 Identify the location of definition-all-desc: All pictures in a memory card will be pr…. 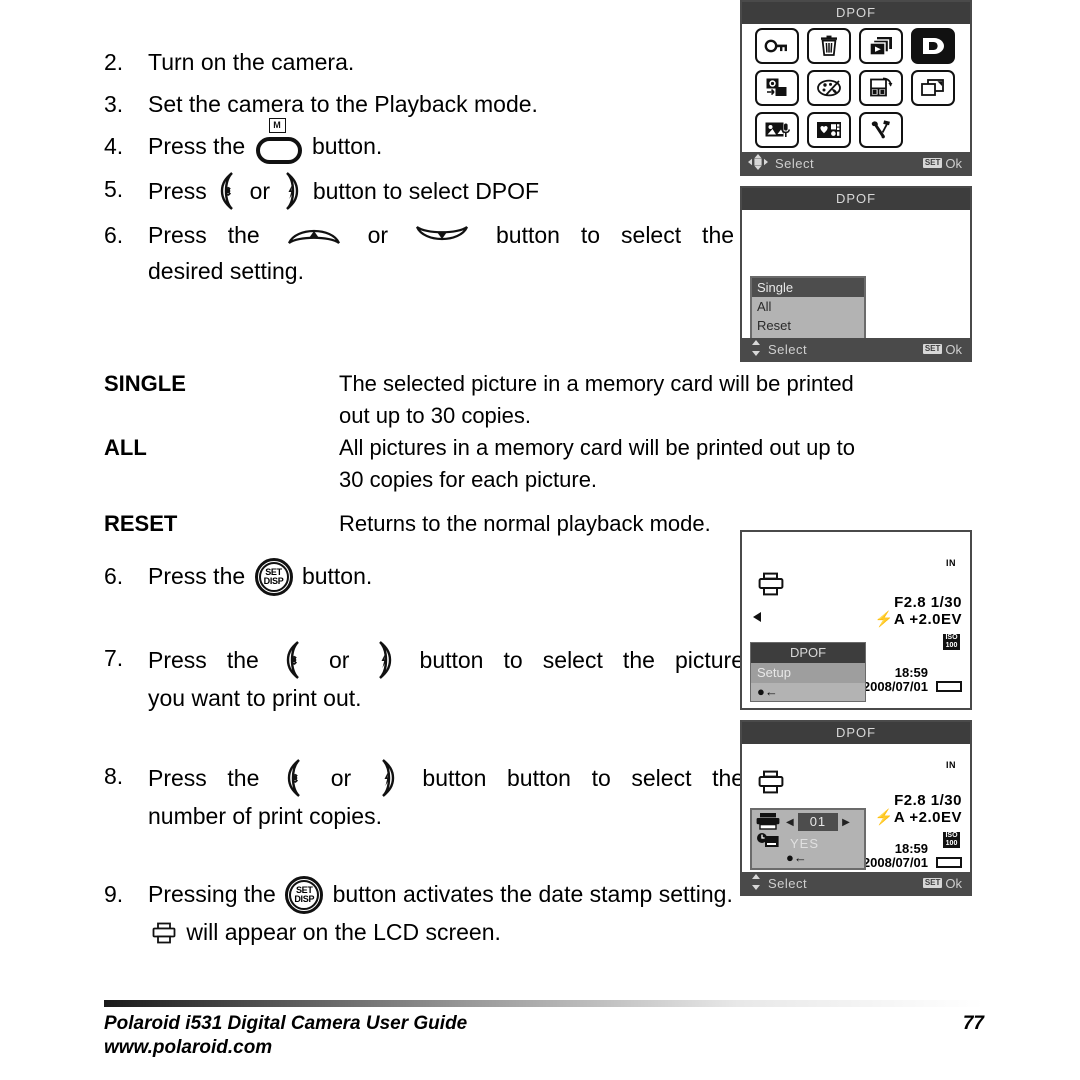
(661, 464).